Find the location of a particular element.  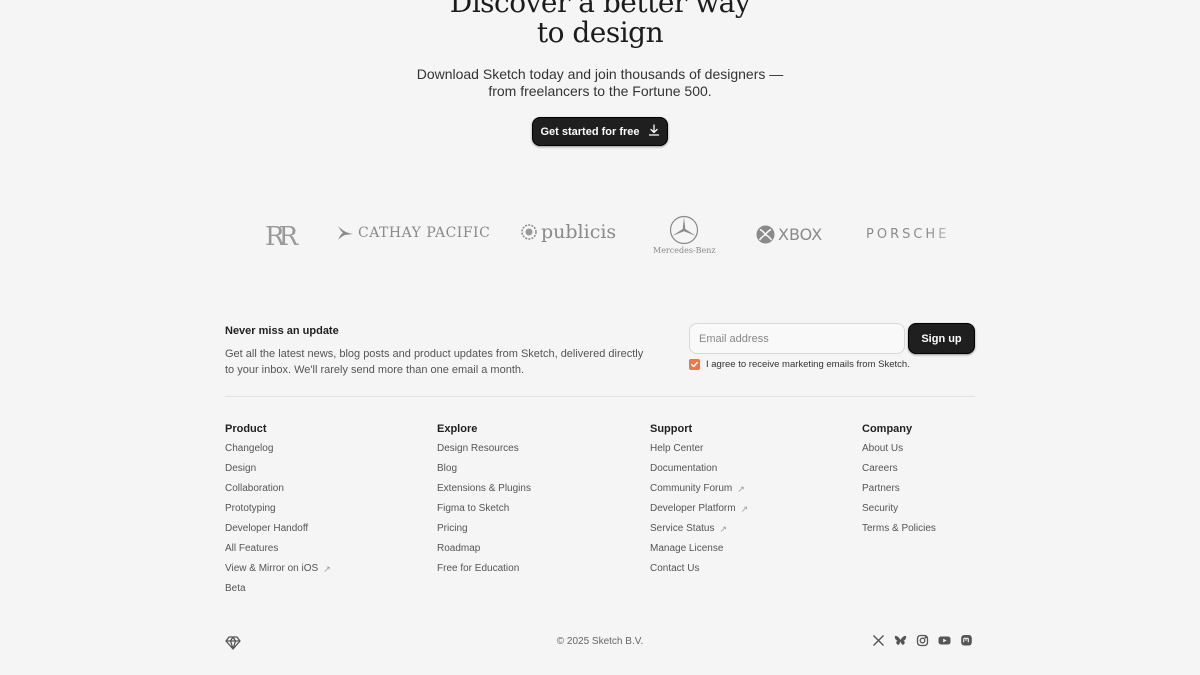

footer-link-label: Collaboration is located at coordinates (254, 488).